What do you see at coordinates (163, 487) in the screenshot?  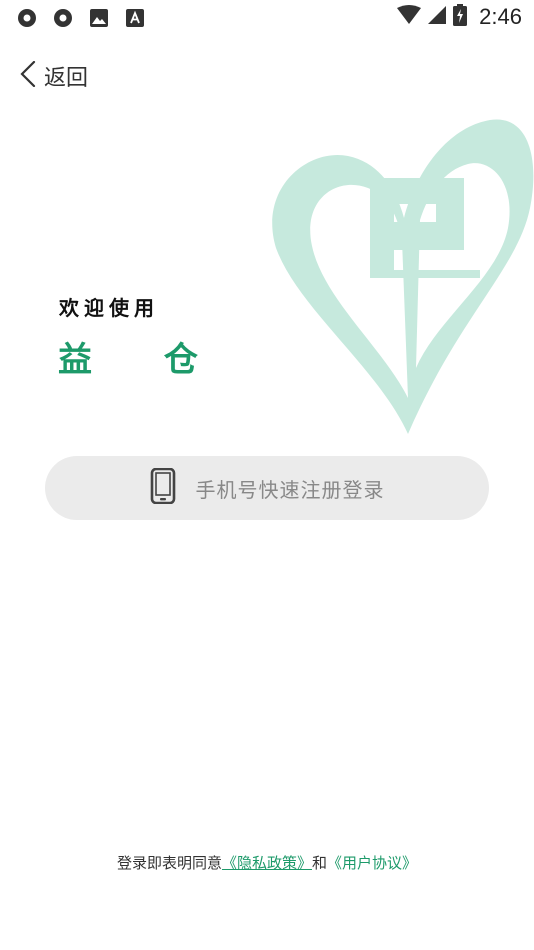 I see `phone-icon` at bounding box center [163, 487].